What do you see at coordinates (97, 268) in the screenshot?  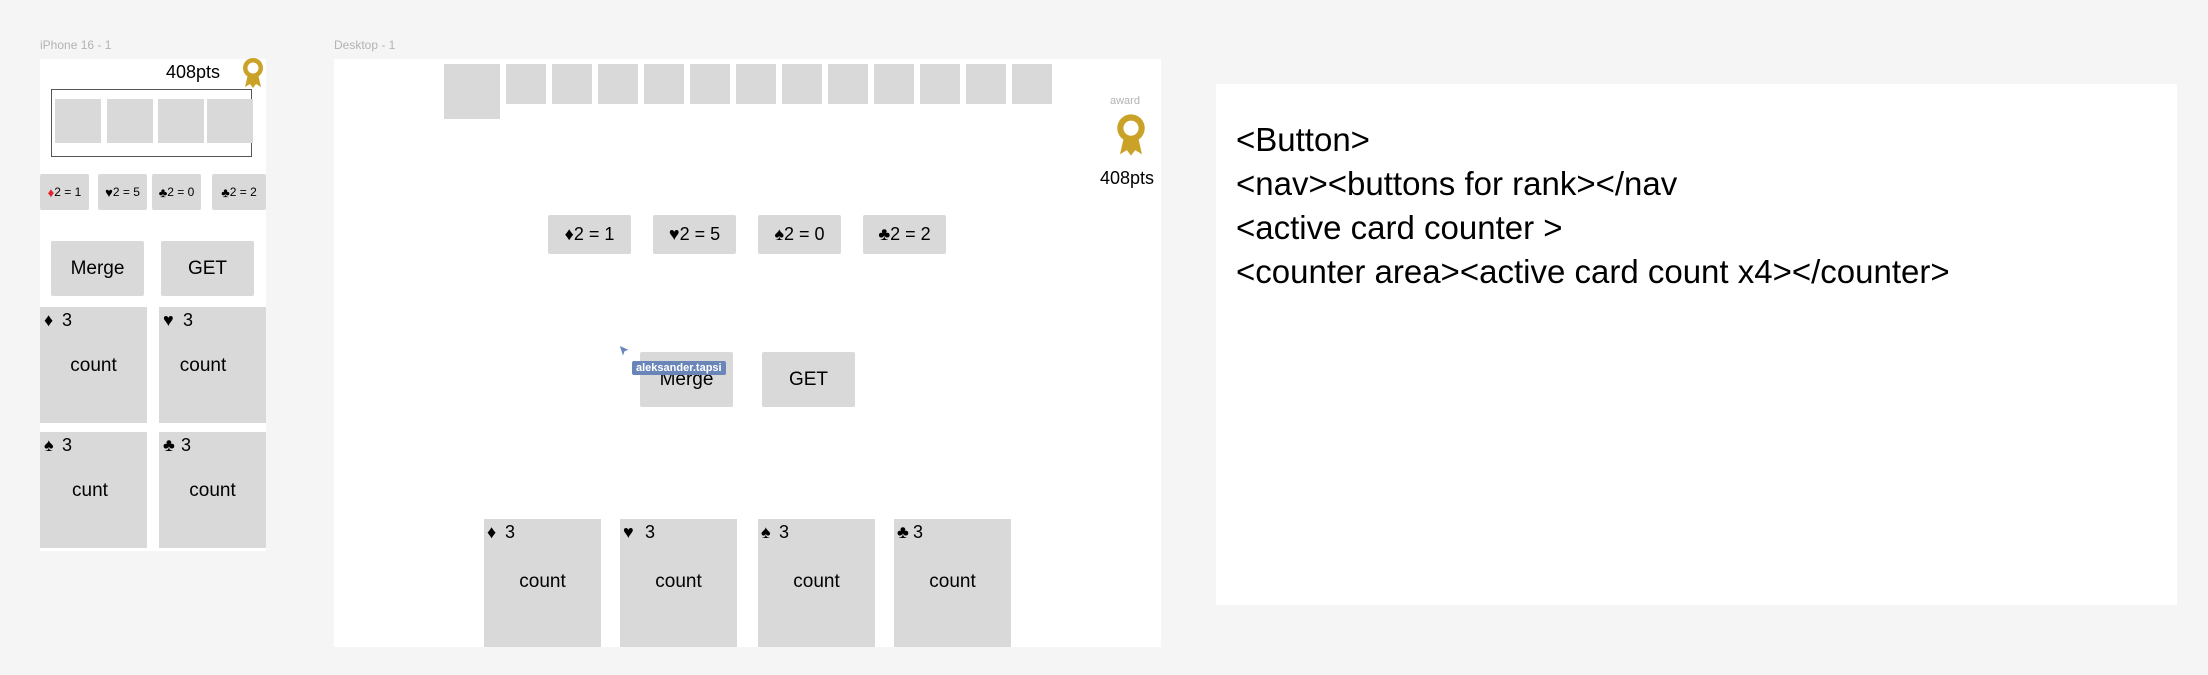 I see `merge-button: Merge` at bounding box center [97, 268].